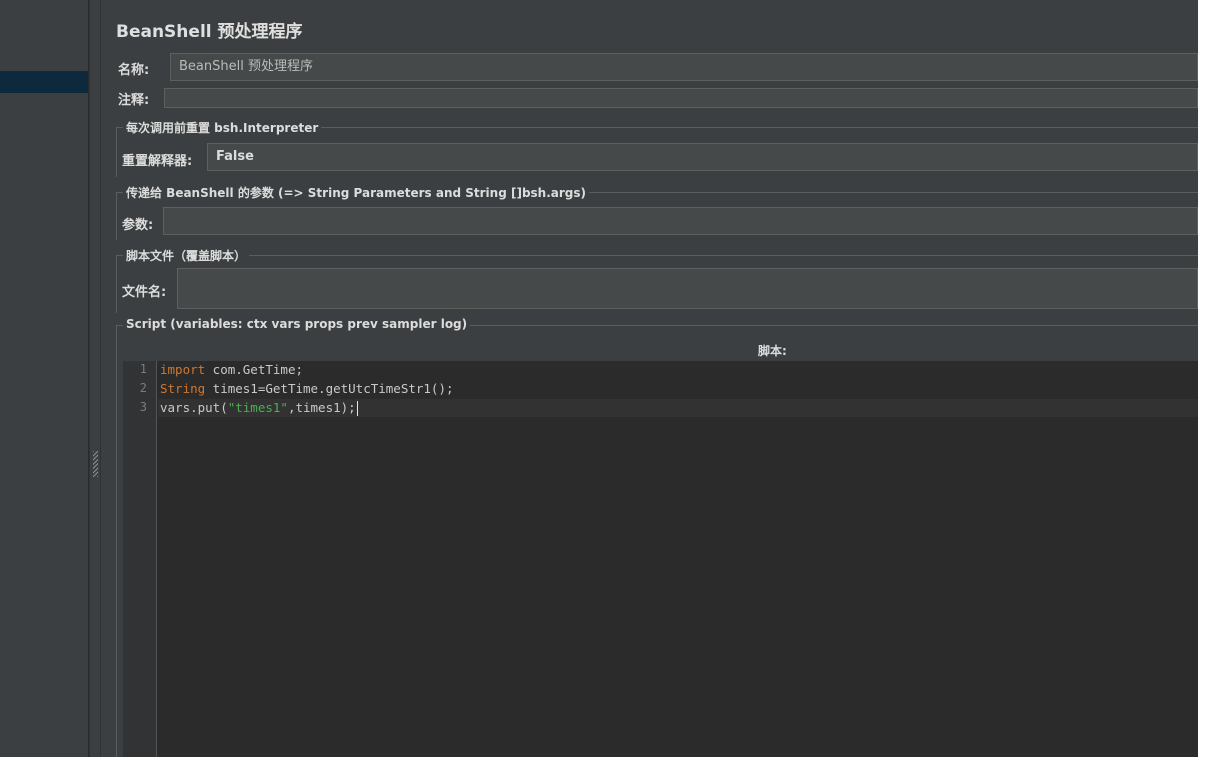  Describe the element at coordinates (254, 369) in the screenshot. I see `code-text: com.GetTime;` at that location.